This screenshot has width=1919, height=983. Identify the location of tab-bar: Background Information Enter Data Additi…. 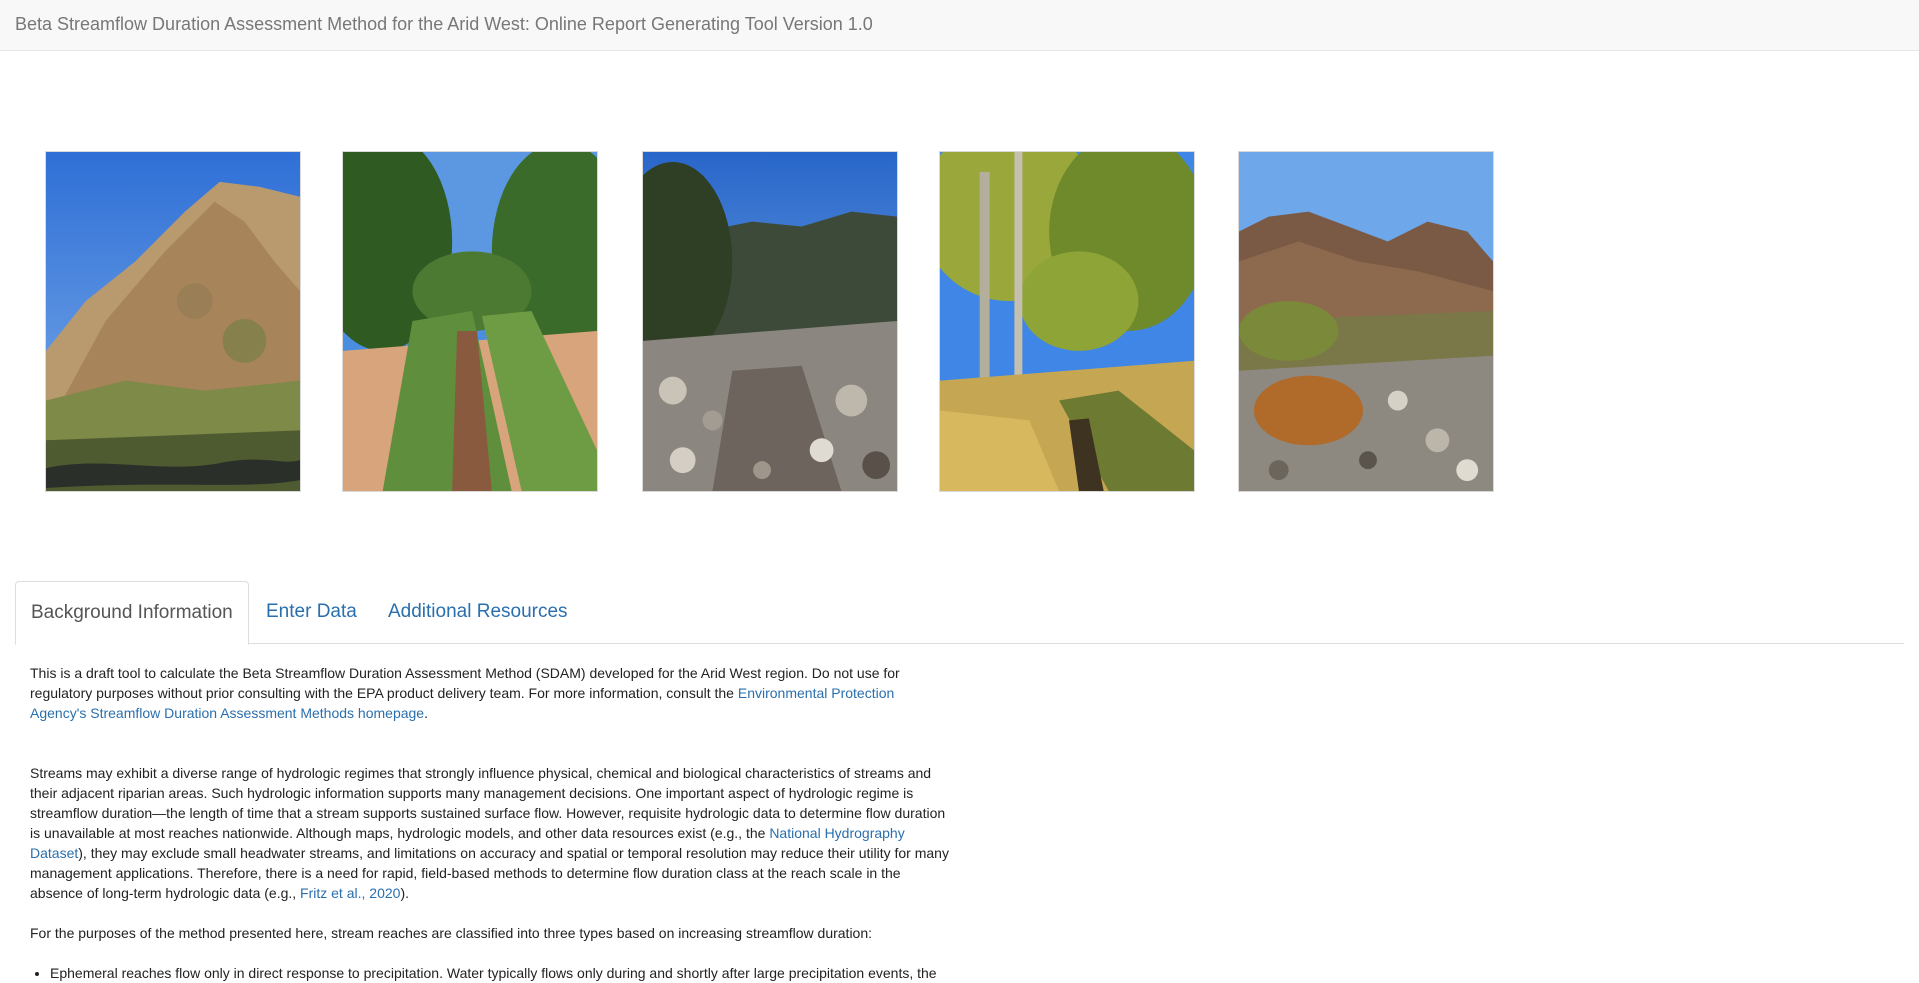
(959, 613).